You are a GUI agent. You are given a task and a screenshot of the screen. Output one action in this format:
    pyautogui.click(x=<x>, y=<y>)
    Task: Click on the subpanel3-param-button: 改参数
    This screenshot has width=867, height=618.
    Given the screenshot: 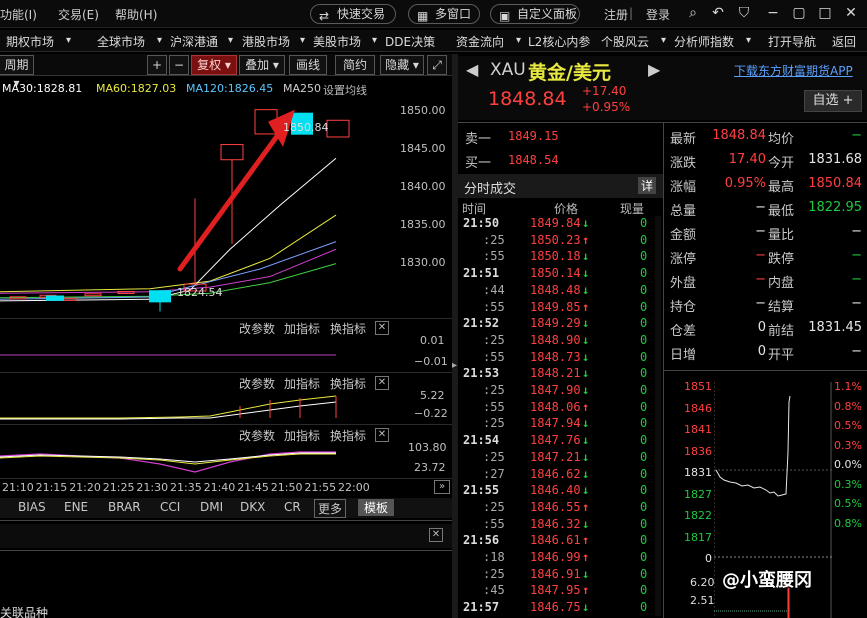 What is the action you would take?
    pyautogui.click(x=257, y=435)
    